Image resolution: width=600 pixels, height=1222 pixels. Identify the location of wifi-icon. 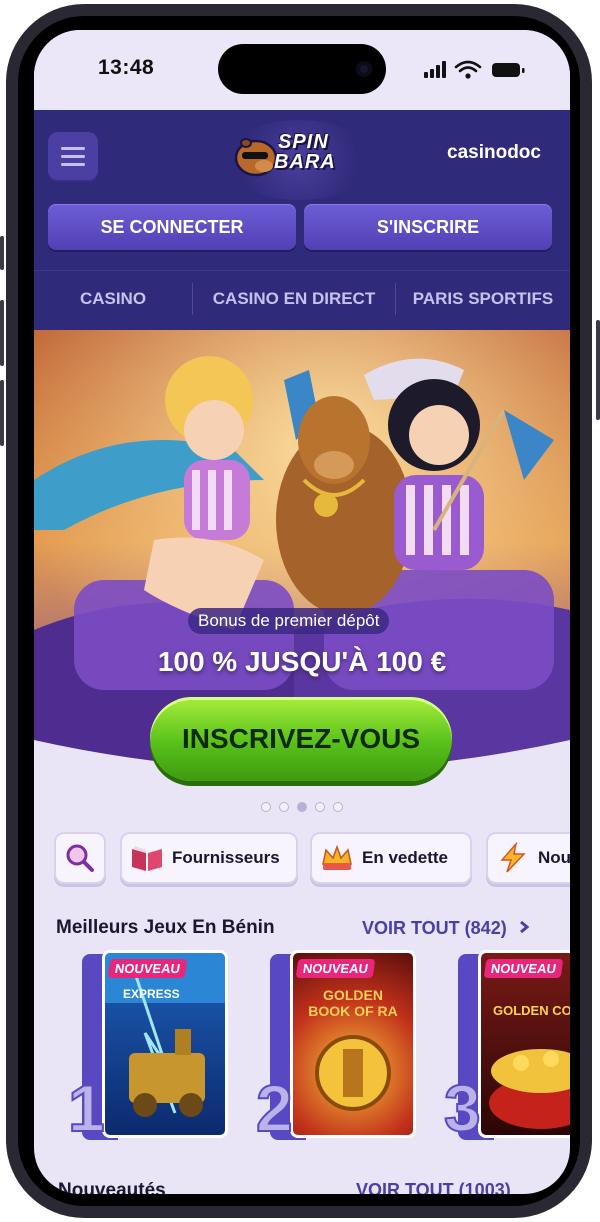
(468, 66).